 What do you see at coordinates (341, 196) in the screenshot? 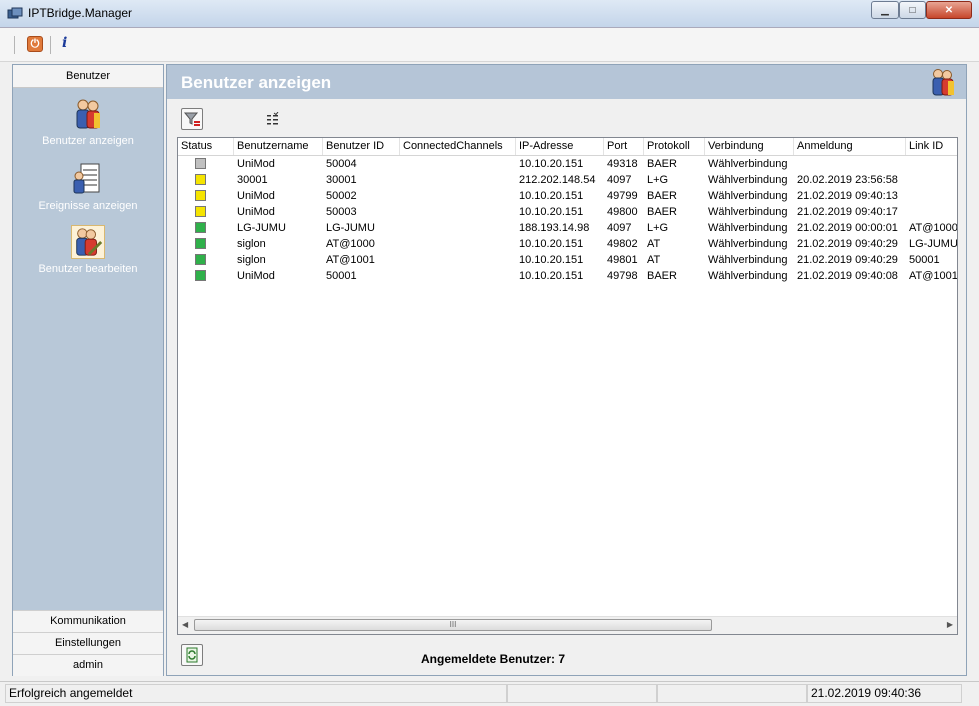
I see `cell-id: 50002` at bounding box center [341, 196].